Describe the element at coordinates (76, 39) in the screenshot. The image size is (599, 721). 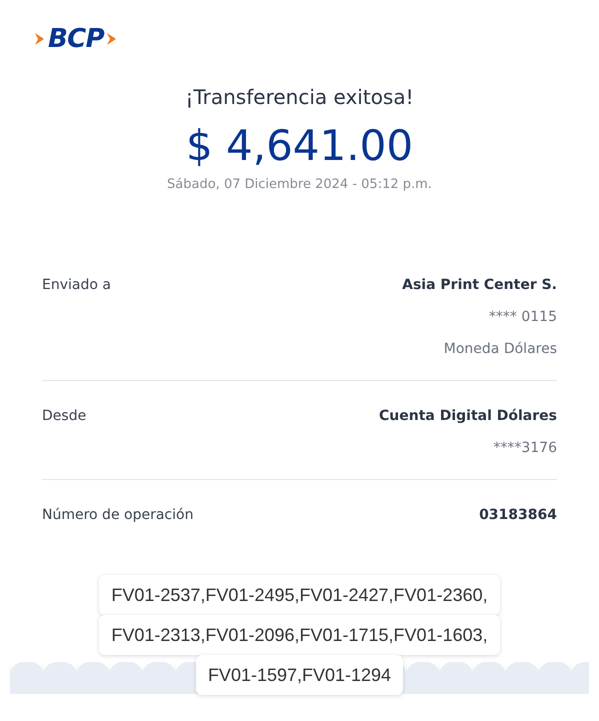
I see `bank-logo: BCP` at that location.